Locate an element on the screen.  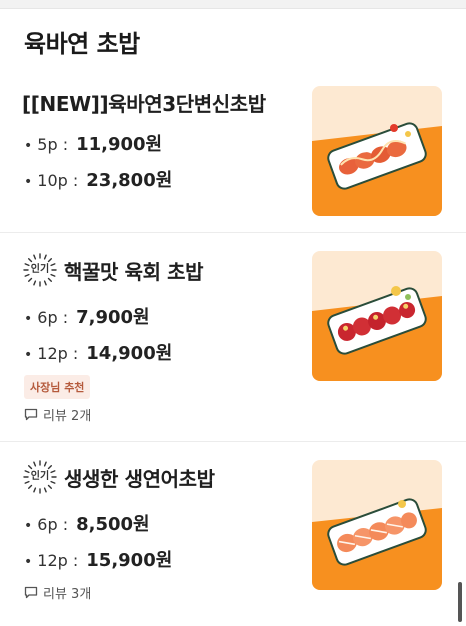
price-amount: 23,800원 is located at coordinates (129, 180).